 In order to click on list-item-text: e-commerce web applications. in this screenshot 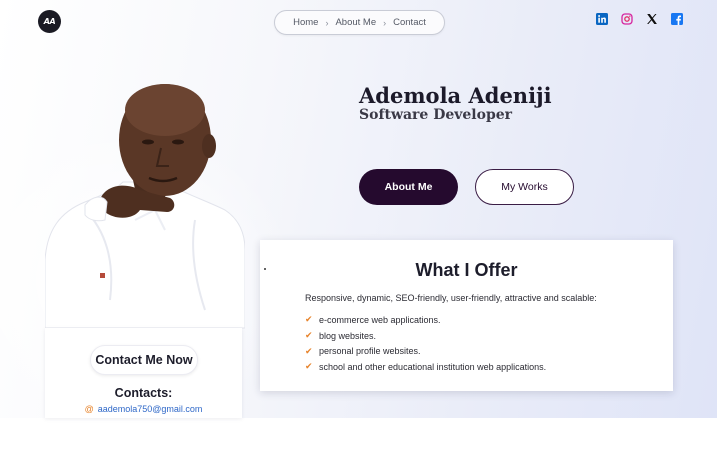, I will do `click(380, 319)`.